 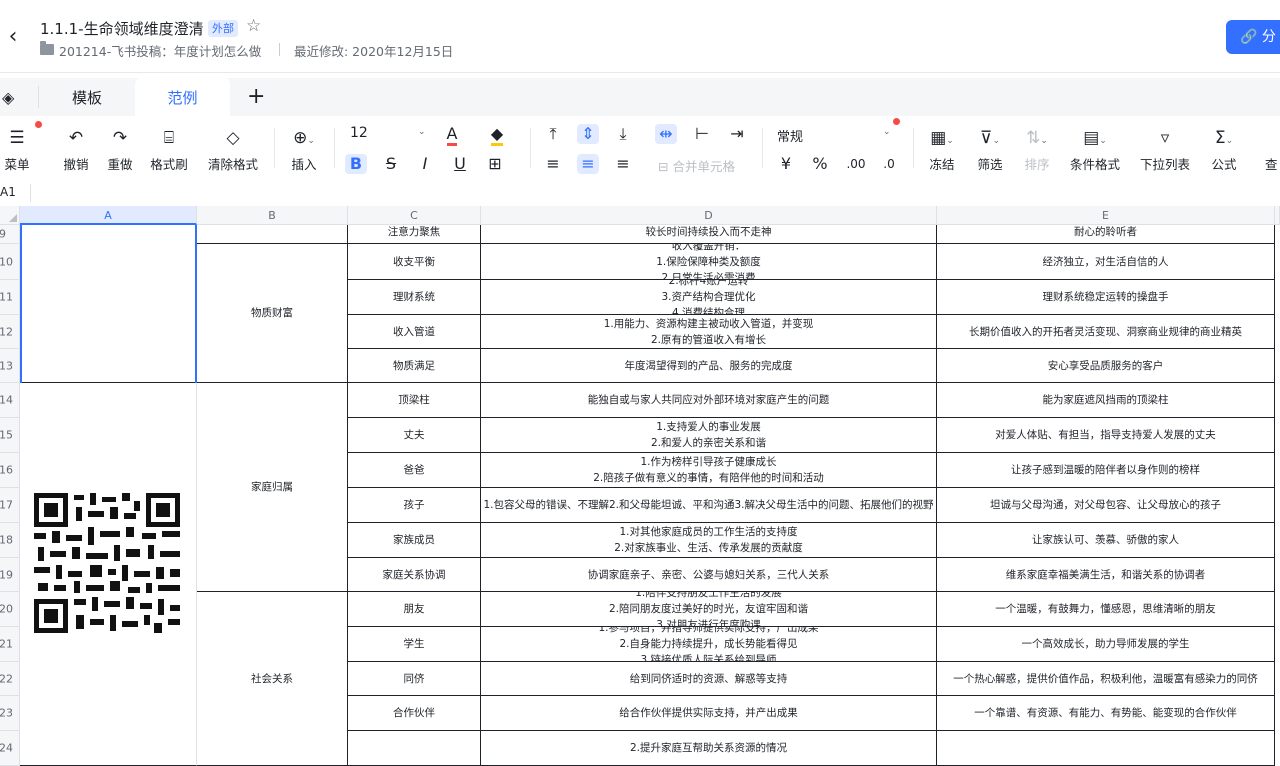 What do you see at coordinates (120, 150) in the screenshot?
I see `redo-button: ↷ 重做` at bounding box center [120, 150].